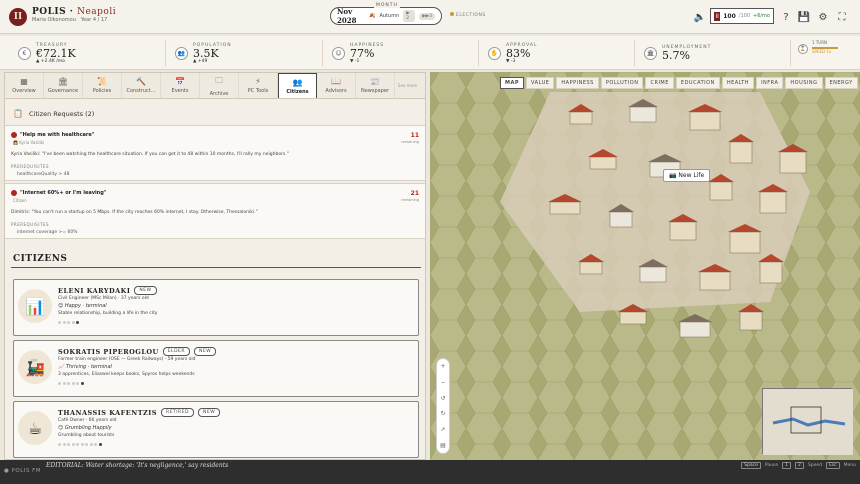 This screenshot has height=484, width=860. Describe the element at coordinates (442, 366) in the screenshot. I see `zoom-in-icon: +` at that location.